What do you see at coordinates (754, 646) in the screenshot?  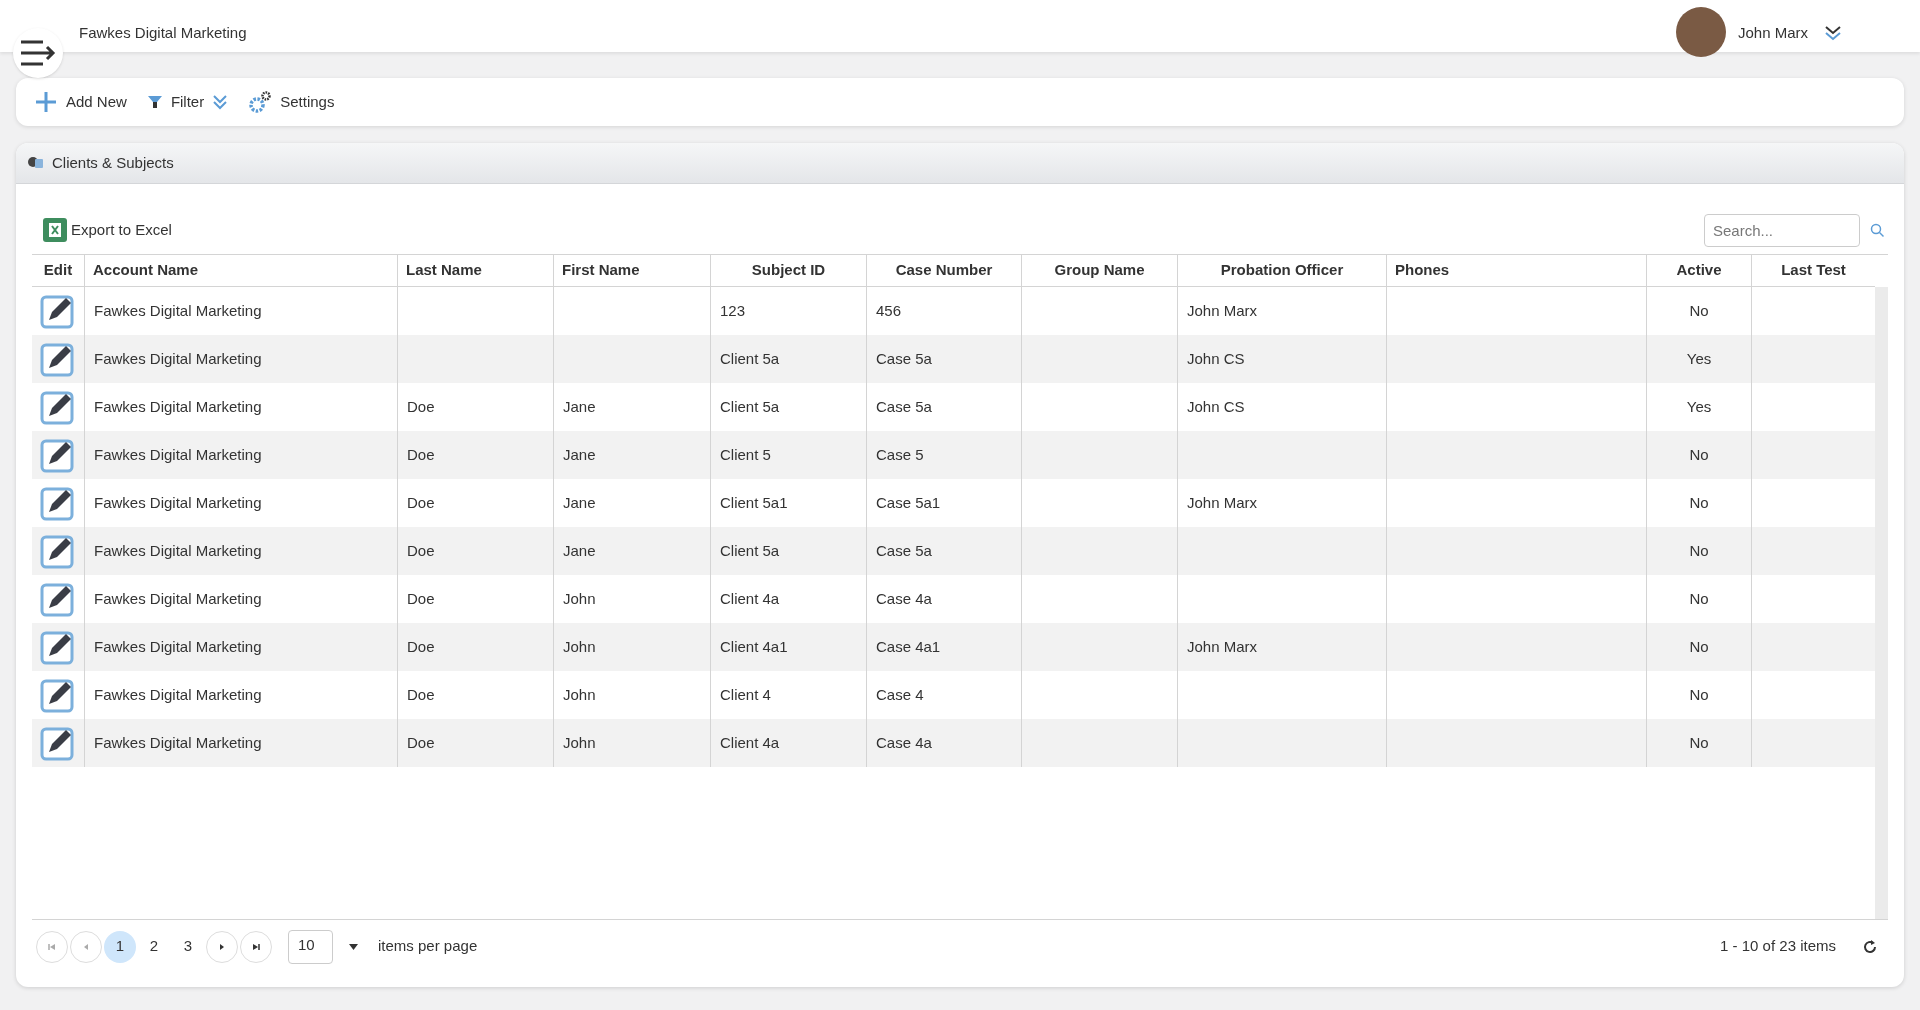 I see `table-cell-text: Client 4a1` at bounding box center [754, 646].